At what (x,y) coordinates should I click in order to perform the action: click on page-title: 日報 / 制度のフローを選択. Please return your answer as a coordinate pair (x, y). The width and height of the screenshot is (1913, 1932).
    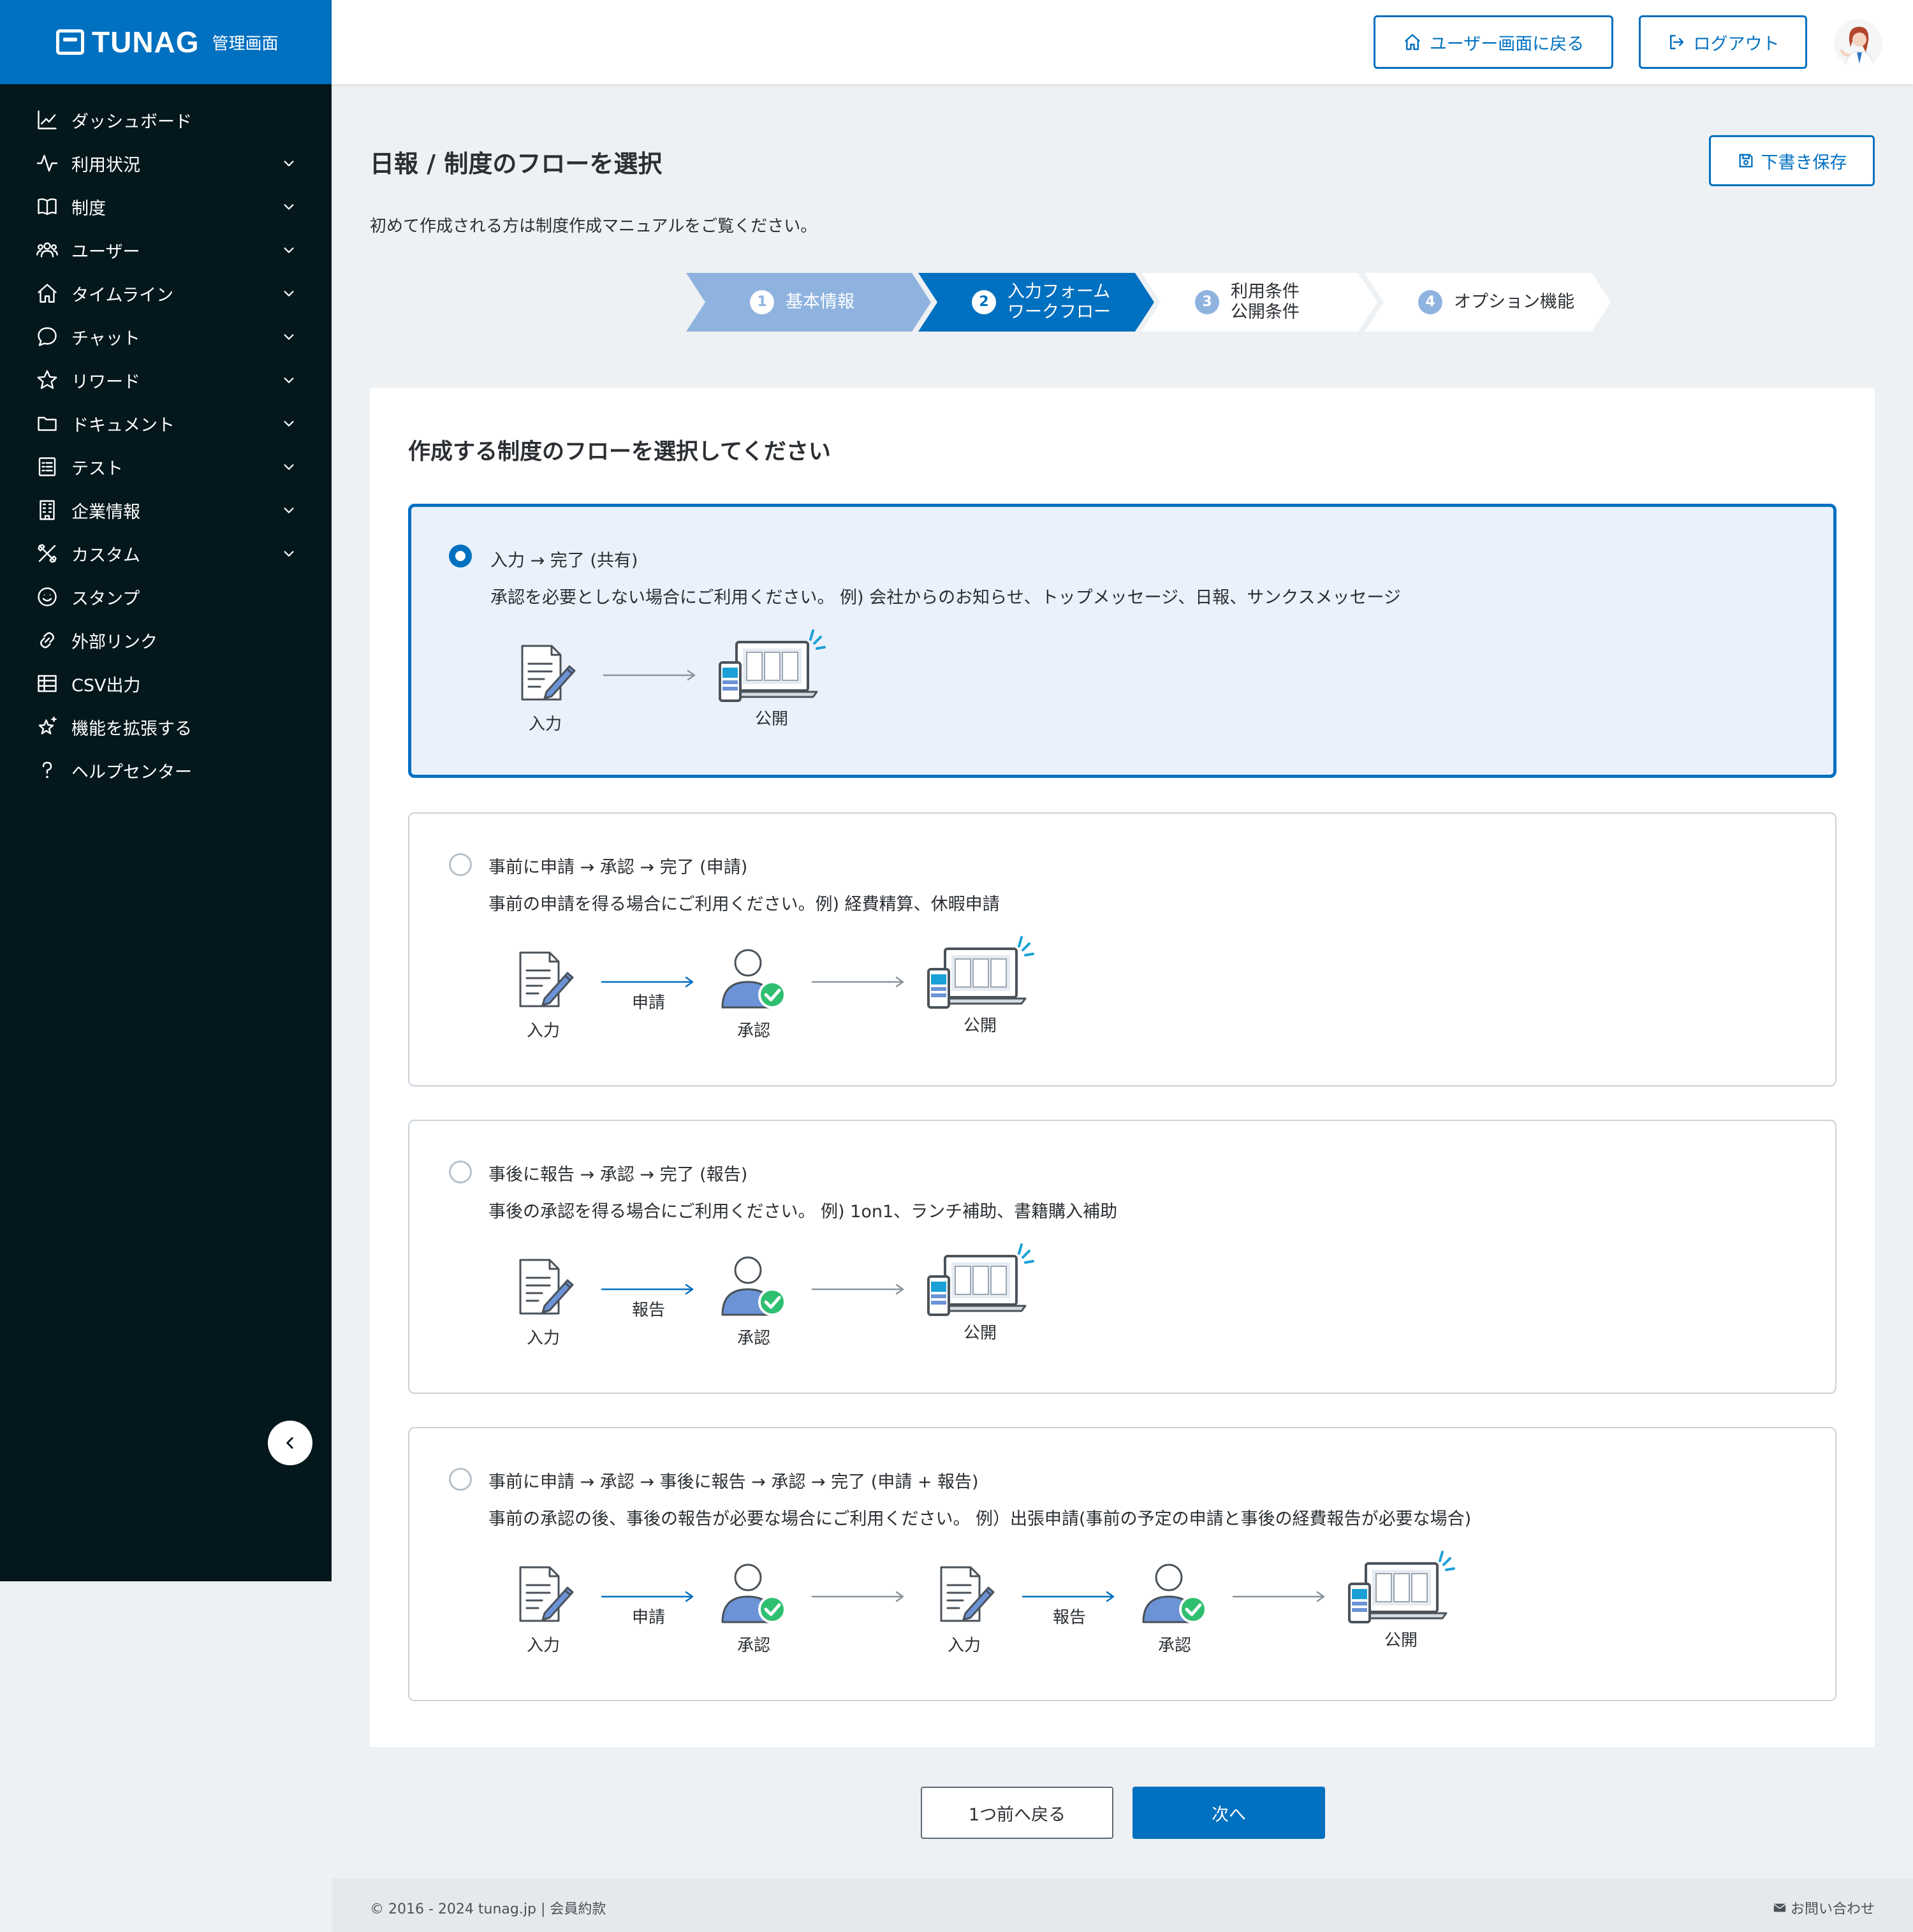
    Looking at the image, I should click on (516, 164).